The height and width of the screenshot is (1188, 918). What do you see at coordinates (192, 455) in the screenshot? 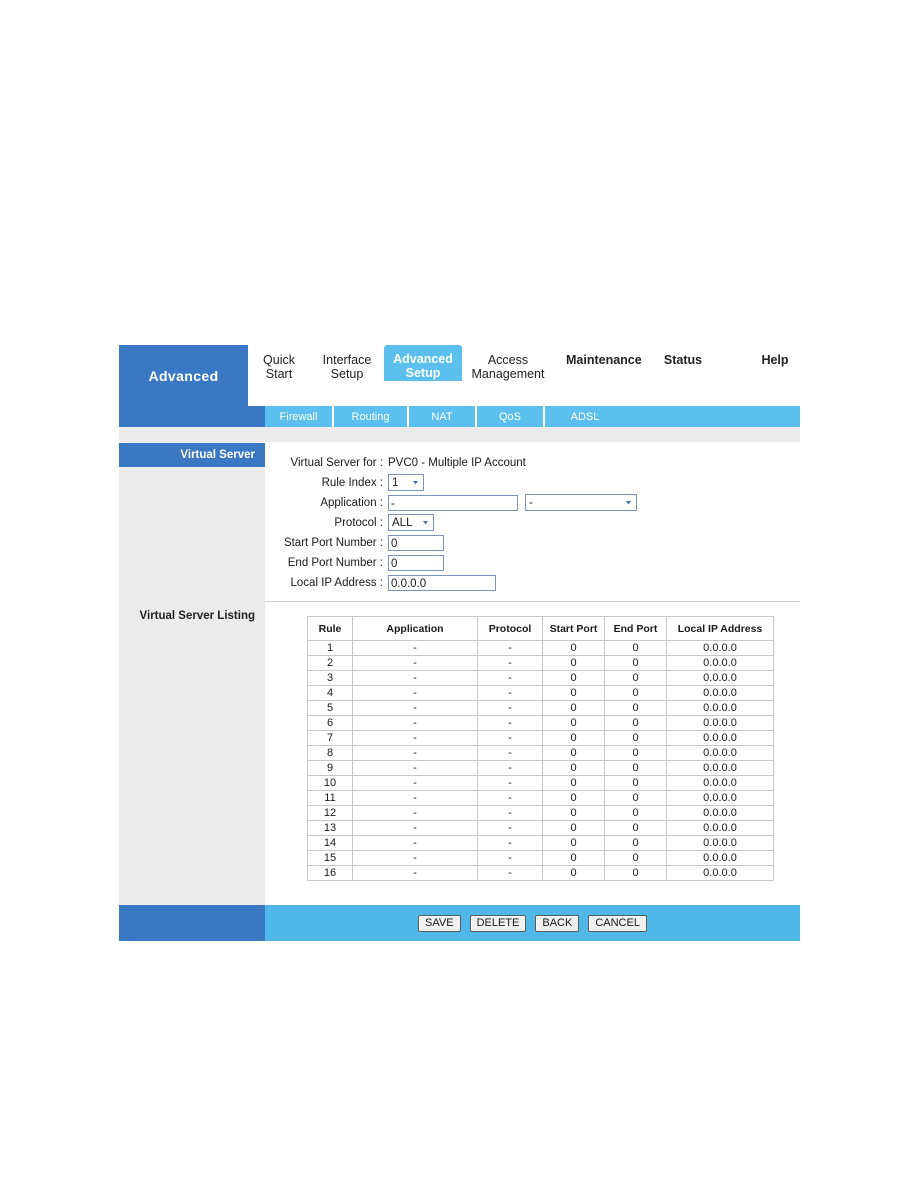
I see `sidebar-item-virtual-server: Virtual Server` at bounding box center [192, 455].